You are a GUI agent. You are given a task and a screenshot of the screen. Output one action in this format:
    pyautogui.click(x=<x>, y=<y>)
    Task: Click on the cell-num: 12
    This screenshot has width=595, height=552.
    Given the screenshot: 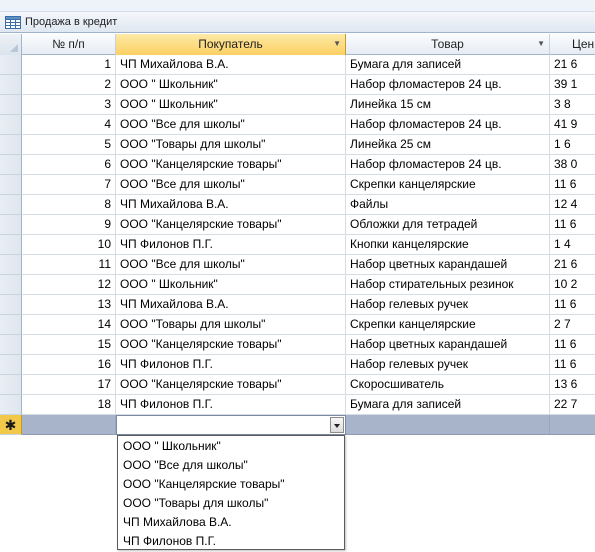 What is the action you would take?
    pyautogui.click(x=69, y=285)
    